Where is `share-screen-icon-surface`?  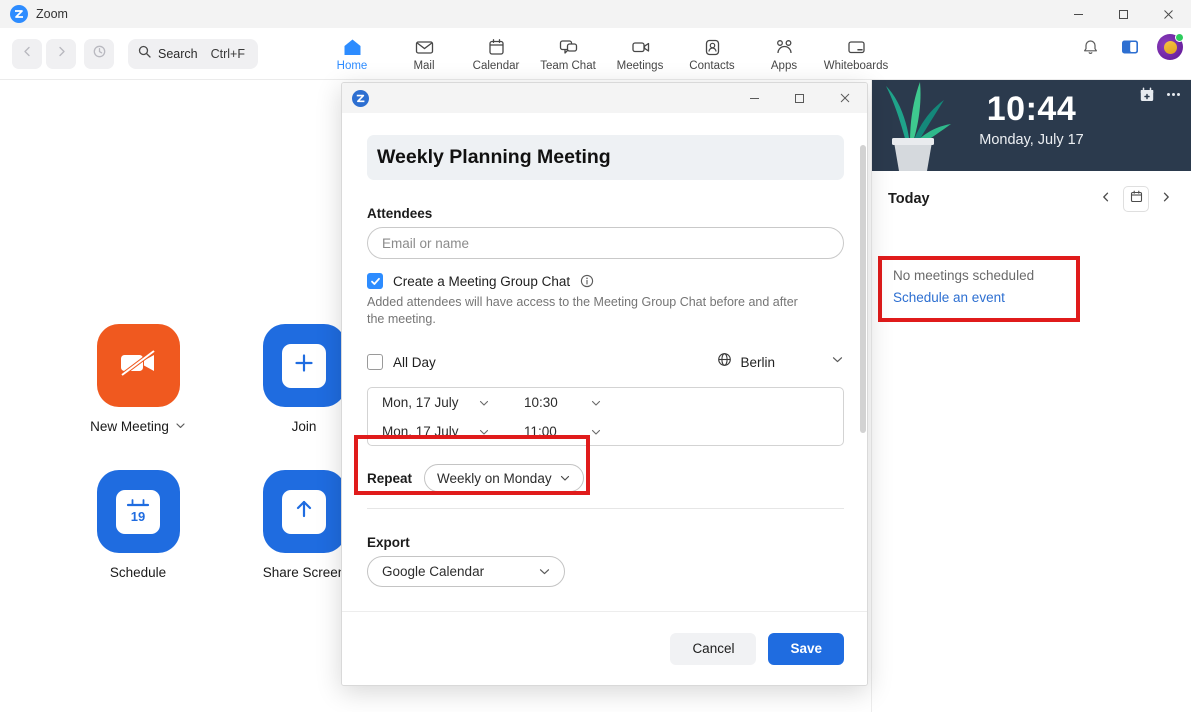 share-screen-icon-surface is located at coordinates (304, 511).